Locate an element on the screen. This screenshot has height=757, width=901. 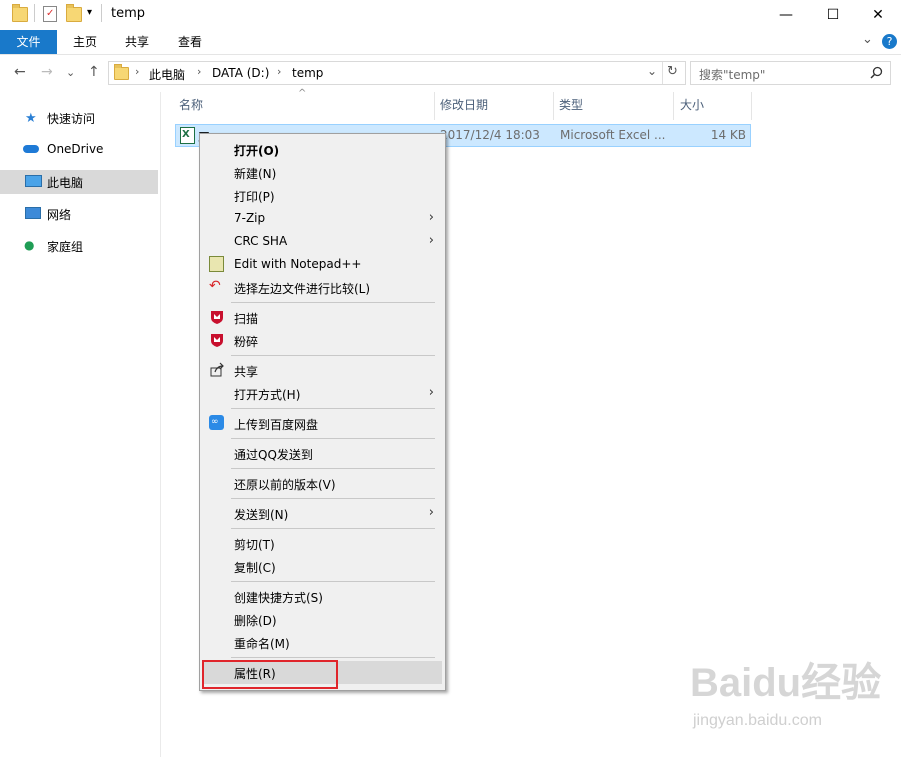
watermark-url: jingyan.baidu.com is located at coordinates (757, 720).